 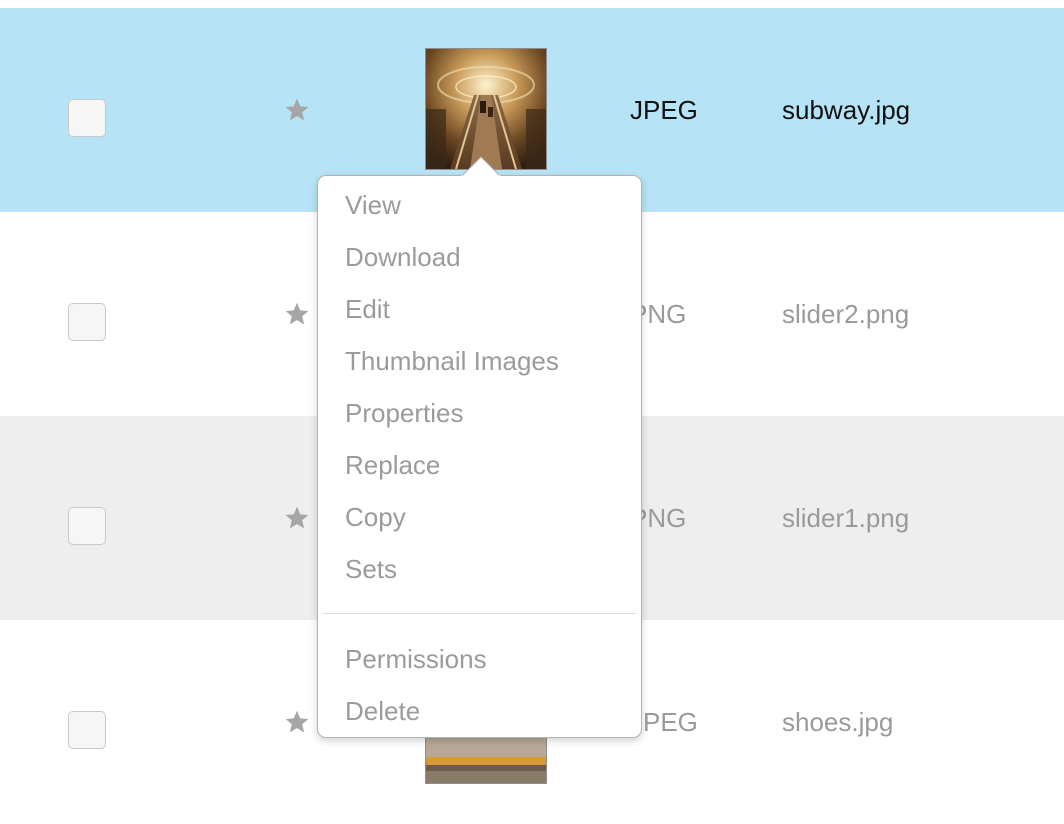 What do you see at coordinates (845, 314) in the screenshot?
I see `file-name: slider2.png` at bounding box center [845, 314].